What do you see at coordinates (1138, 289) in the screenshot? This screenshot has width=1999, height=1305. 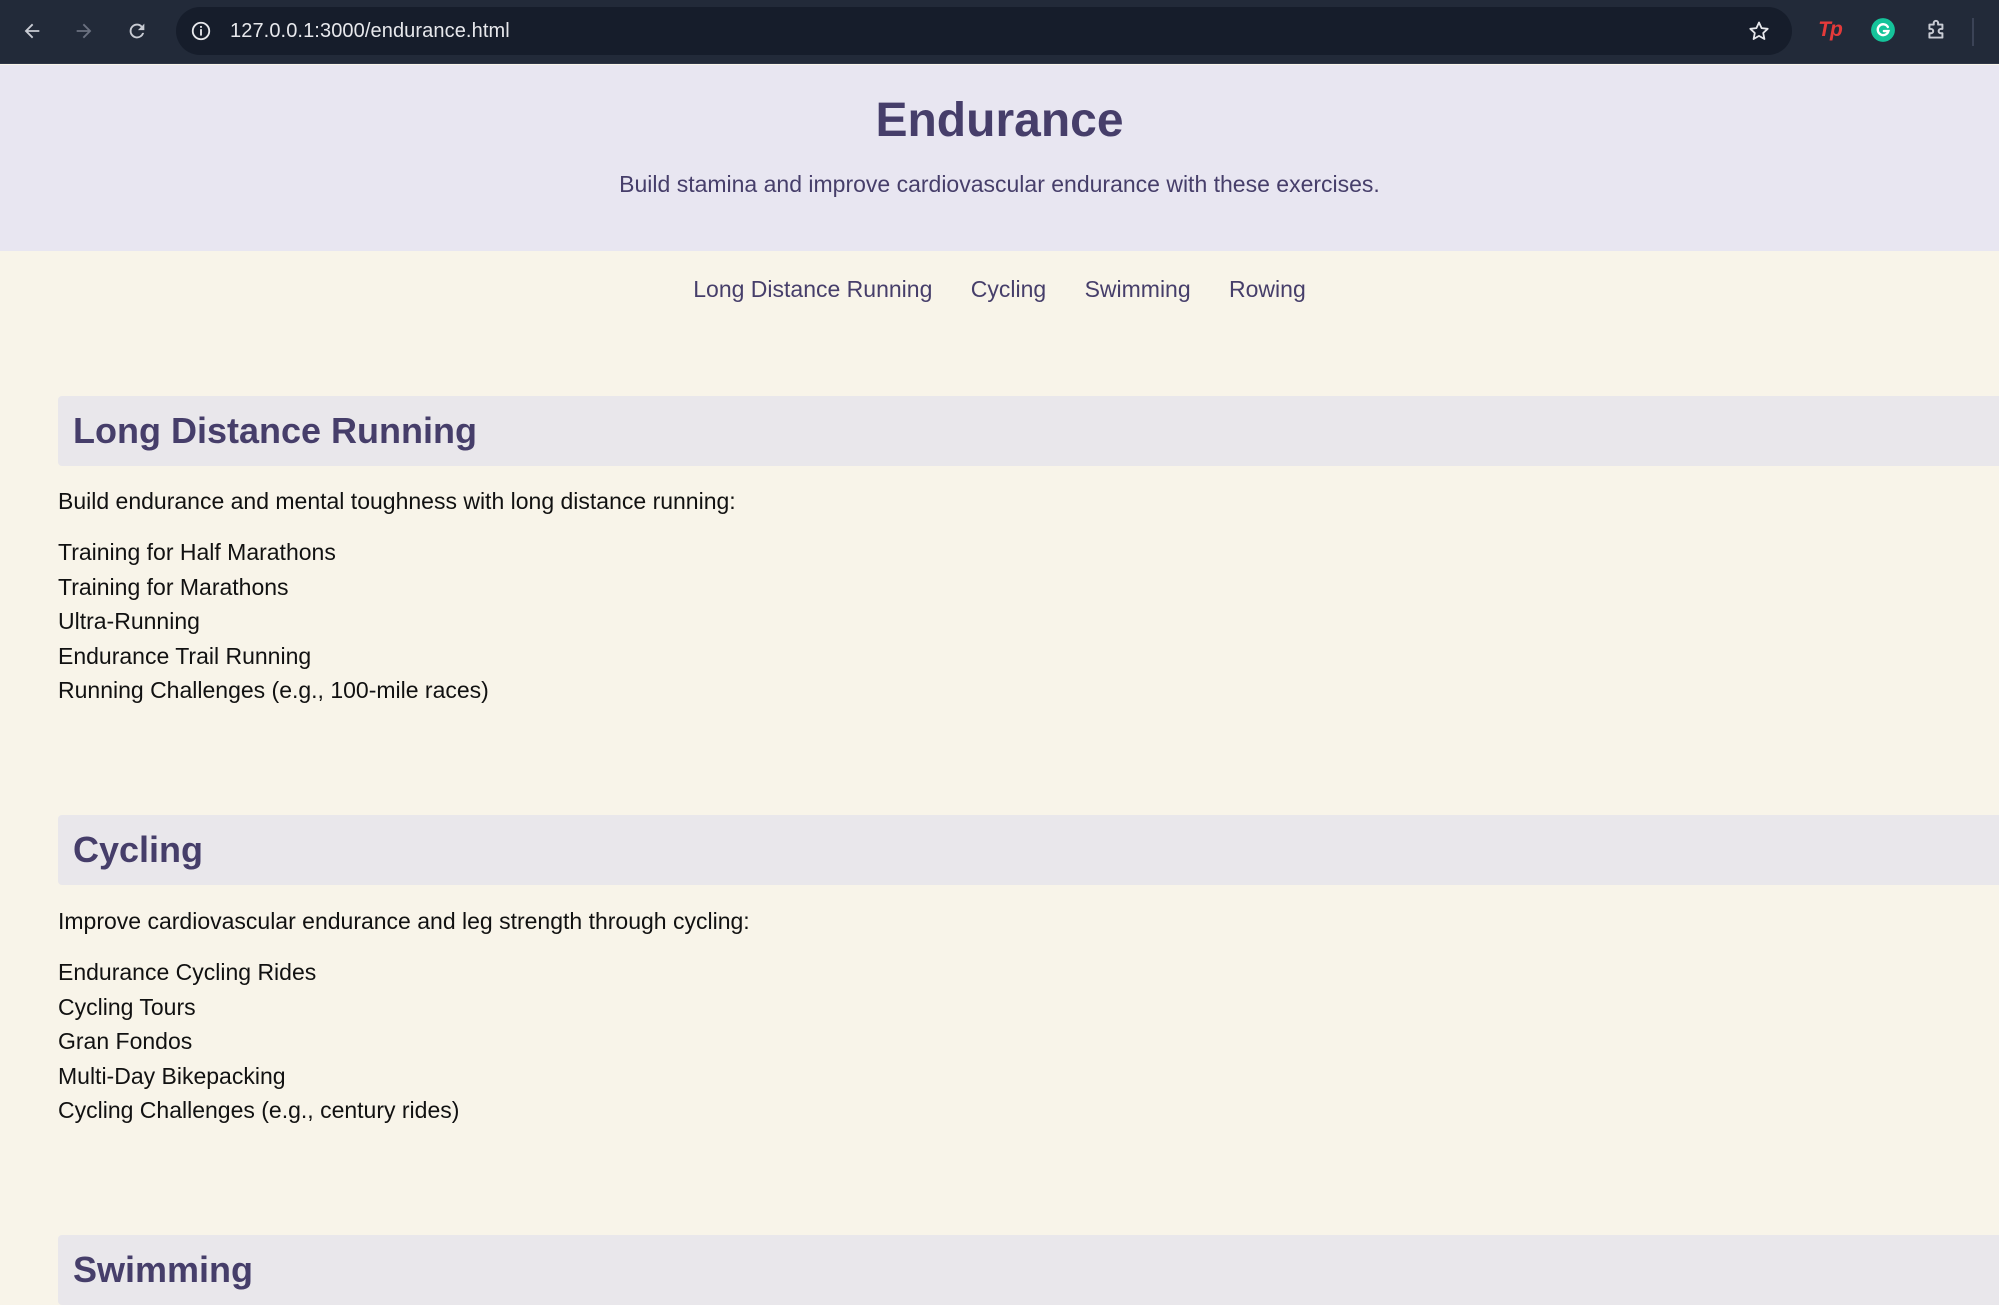 I see `nav-link-swimming: Swimming` at bounding box center [1138, 289].